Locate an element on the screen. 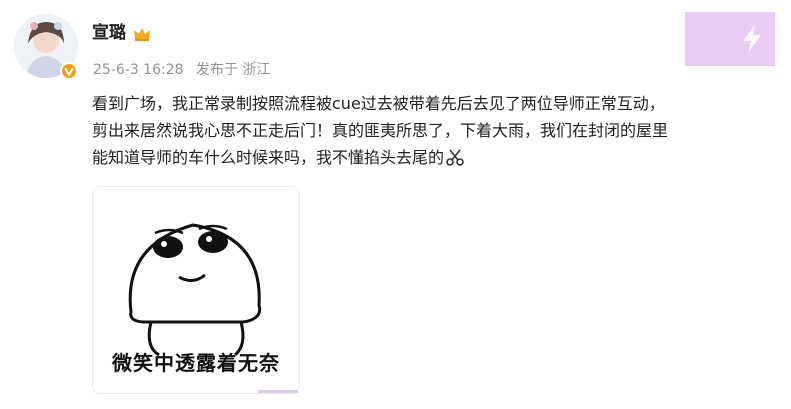  post-content-line: 能知道导师的车什么时候来吗，我不懂掐头去尾的 is located at coordinates (427, 157).